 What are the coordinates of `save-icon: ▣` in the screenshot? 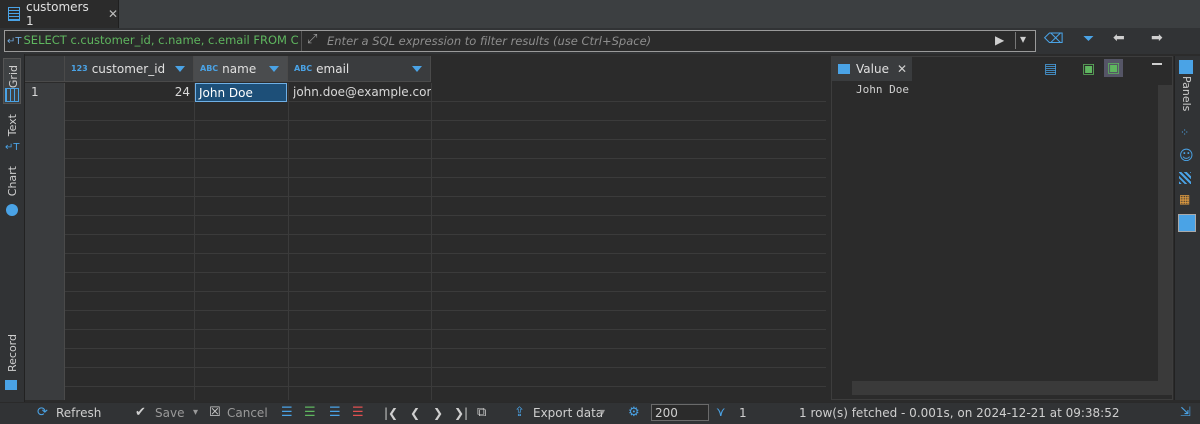 It's located at (1088, 69).